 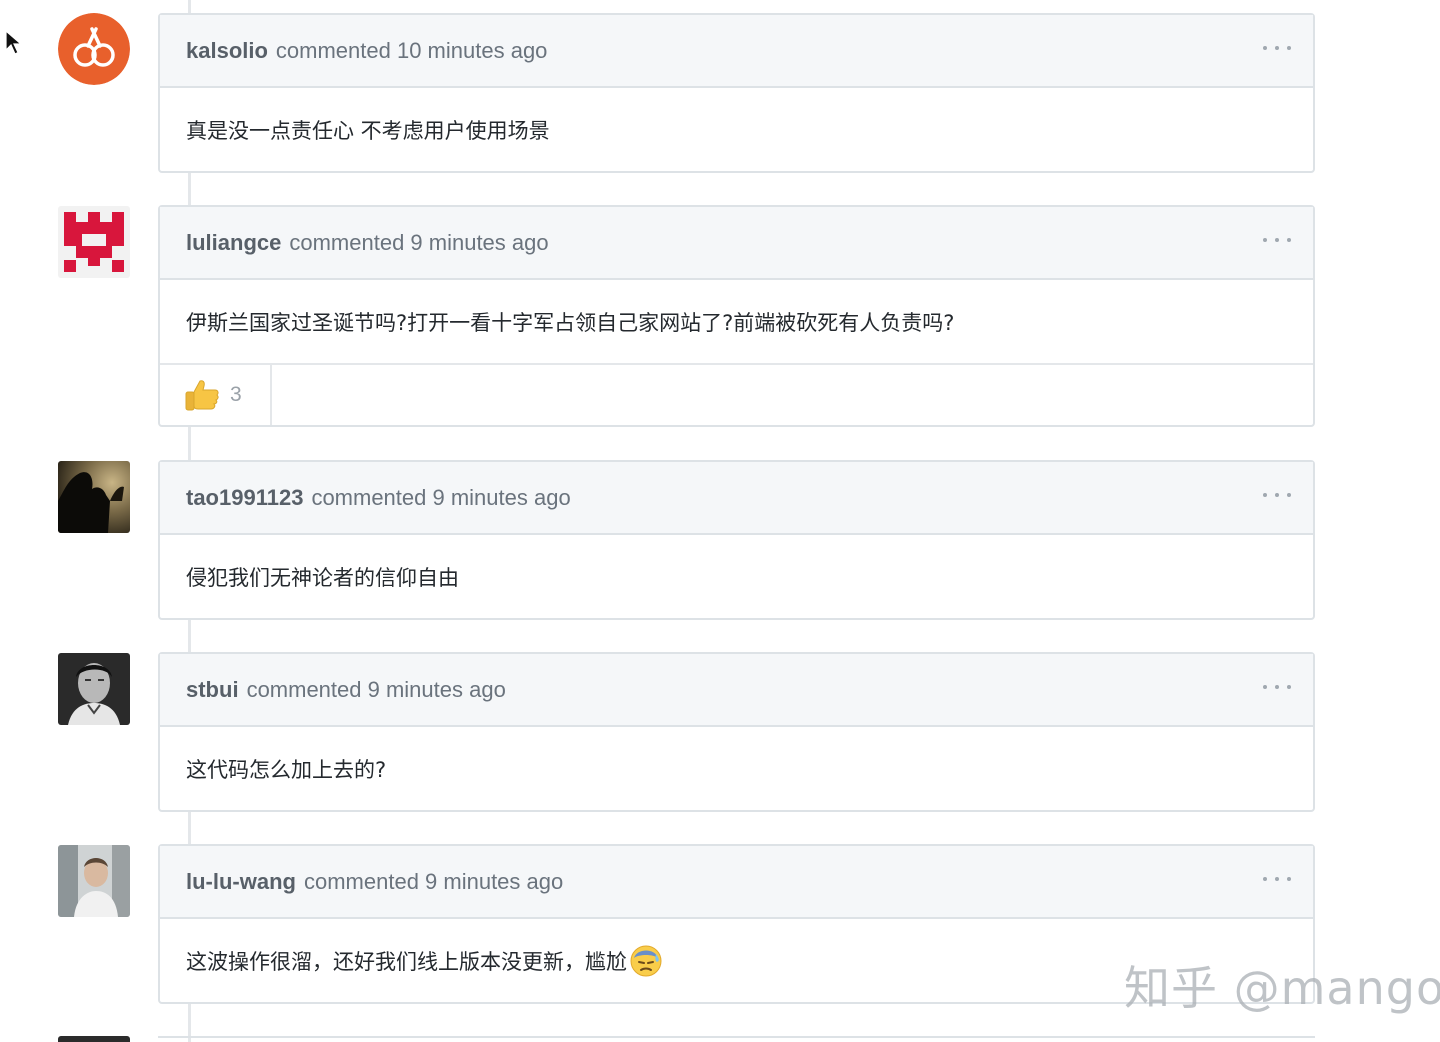 I want to click on comment-header: luliangce commented 9 minutes ago, so click(x=736, y=243).